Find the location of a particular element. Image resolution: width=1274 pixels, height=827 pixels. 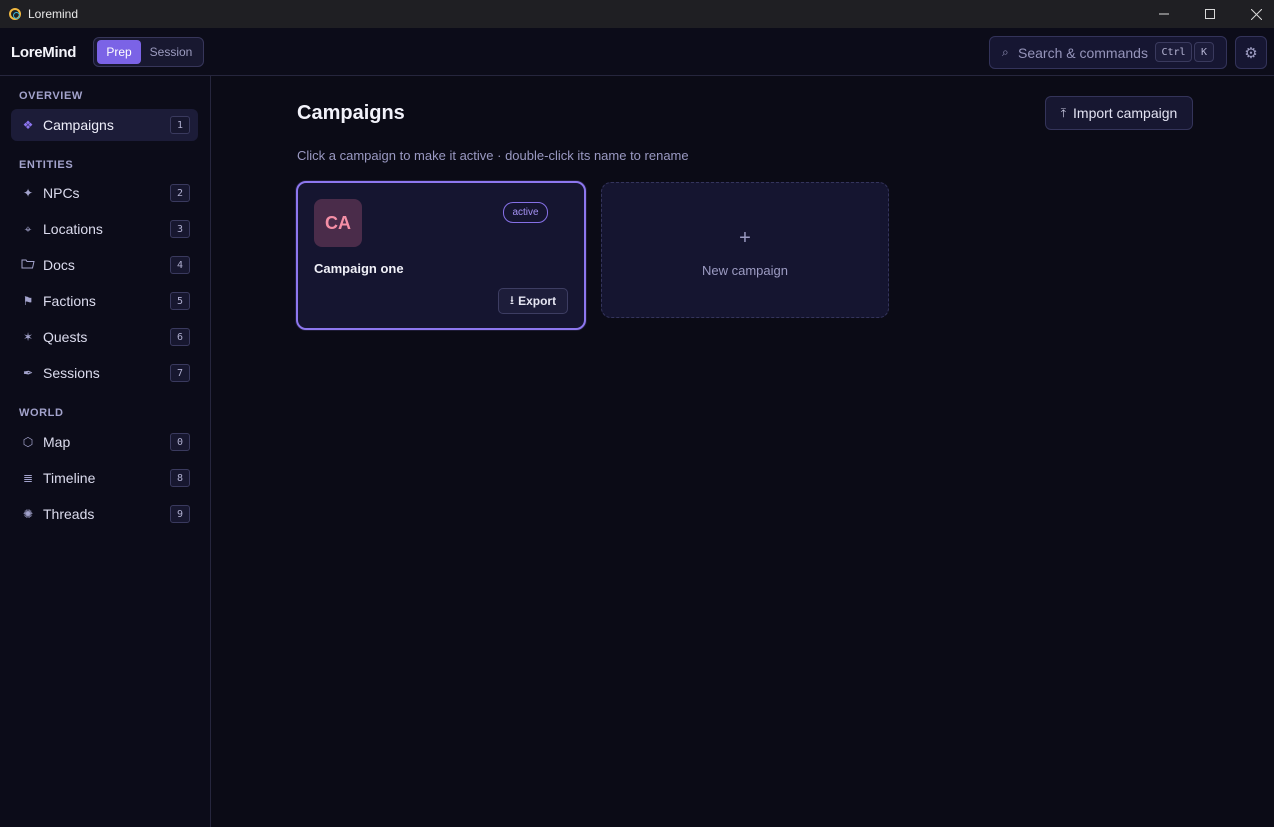

star-icon: ✶ is located at coordinates (28, 337).